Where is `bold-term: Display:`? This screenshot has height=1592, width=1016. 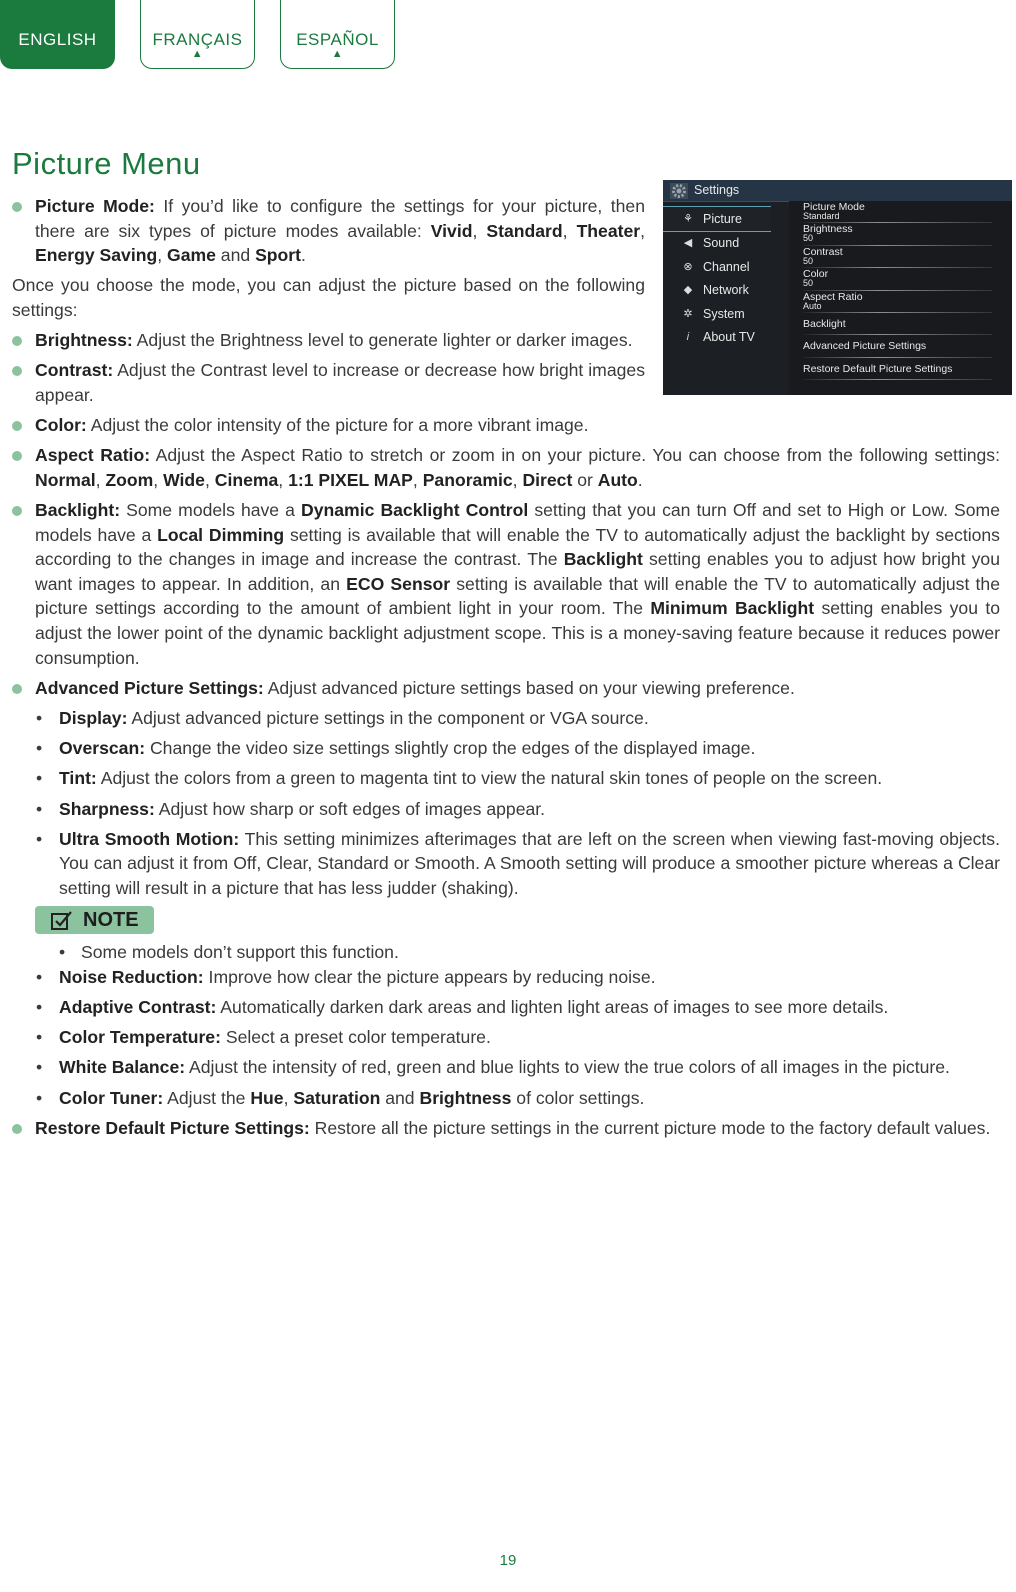
bold-term: Display: is located at coordinates (93, 718).